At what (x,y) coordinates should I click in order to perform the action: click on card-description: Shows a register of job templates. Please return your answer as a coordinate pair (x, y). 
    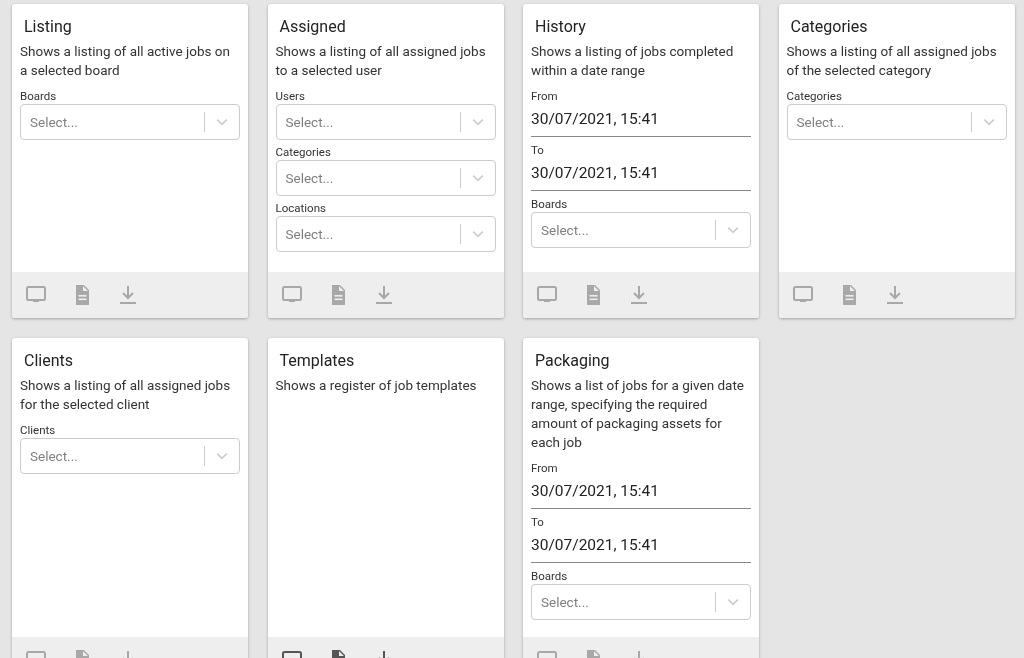
    Looking at the image, I should click on (376, 385).